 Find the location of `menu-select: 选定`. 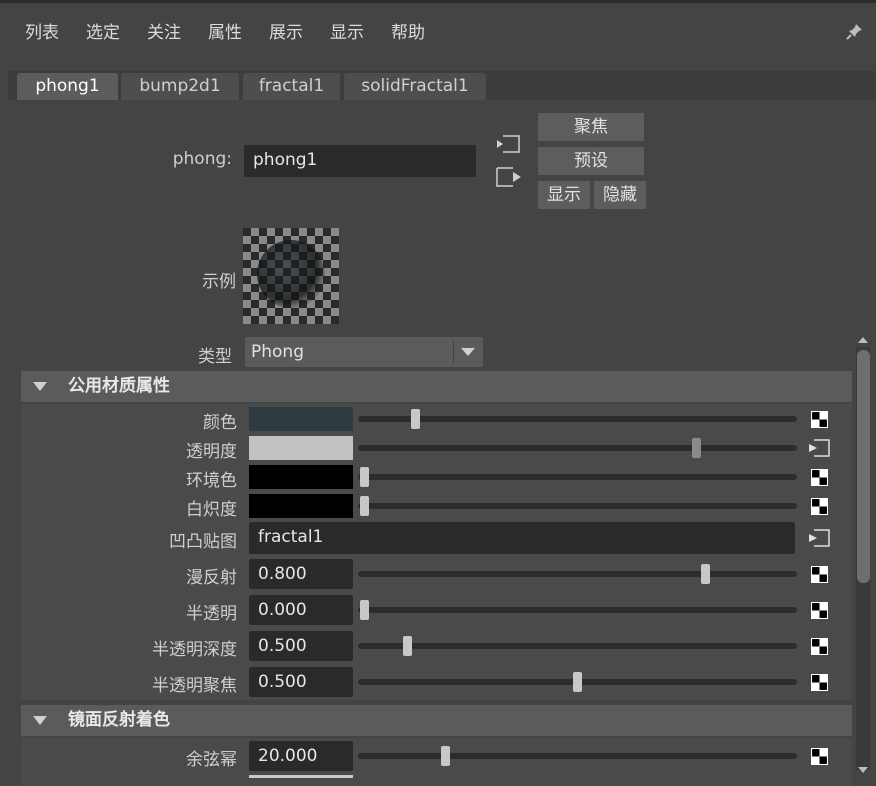

menu-select: 选定 is located at coordinates (103, 30).